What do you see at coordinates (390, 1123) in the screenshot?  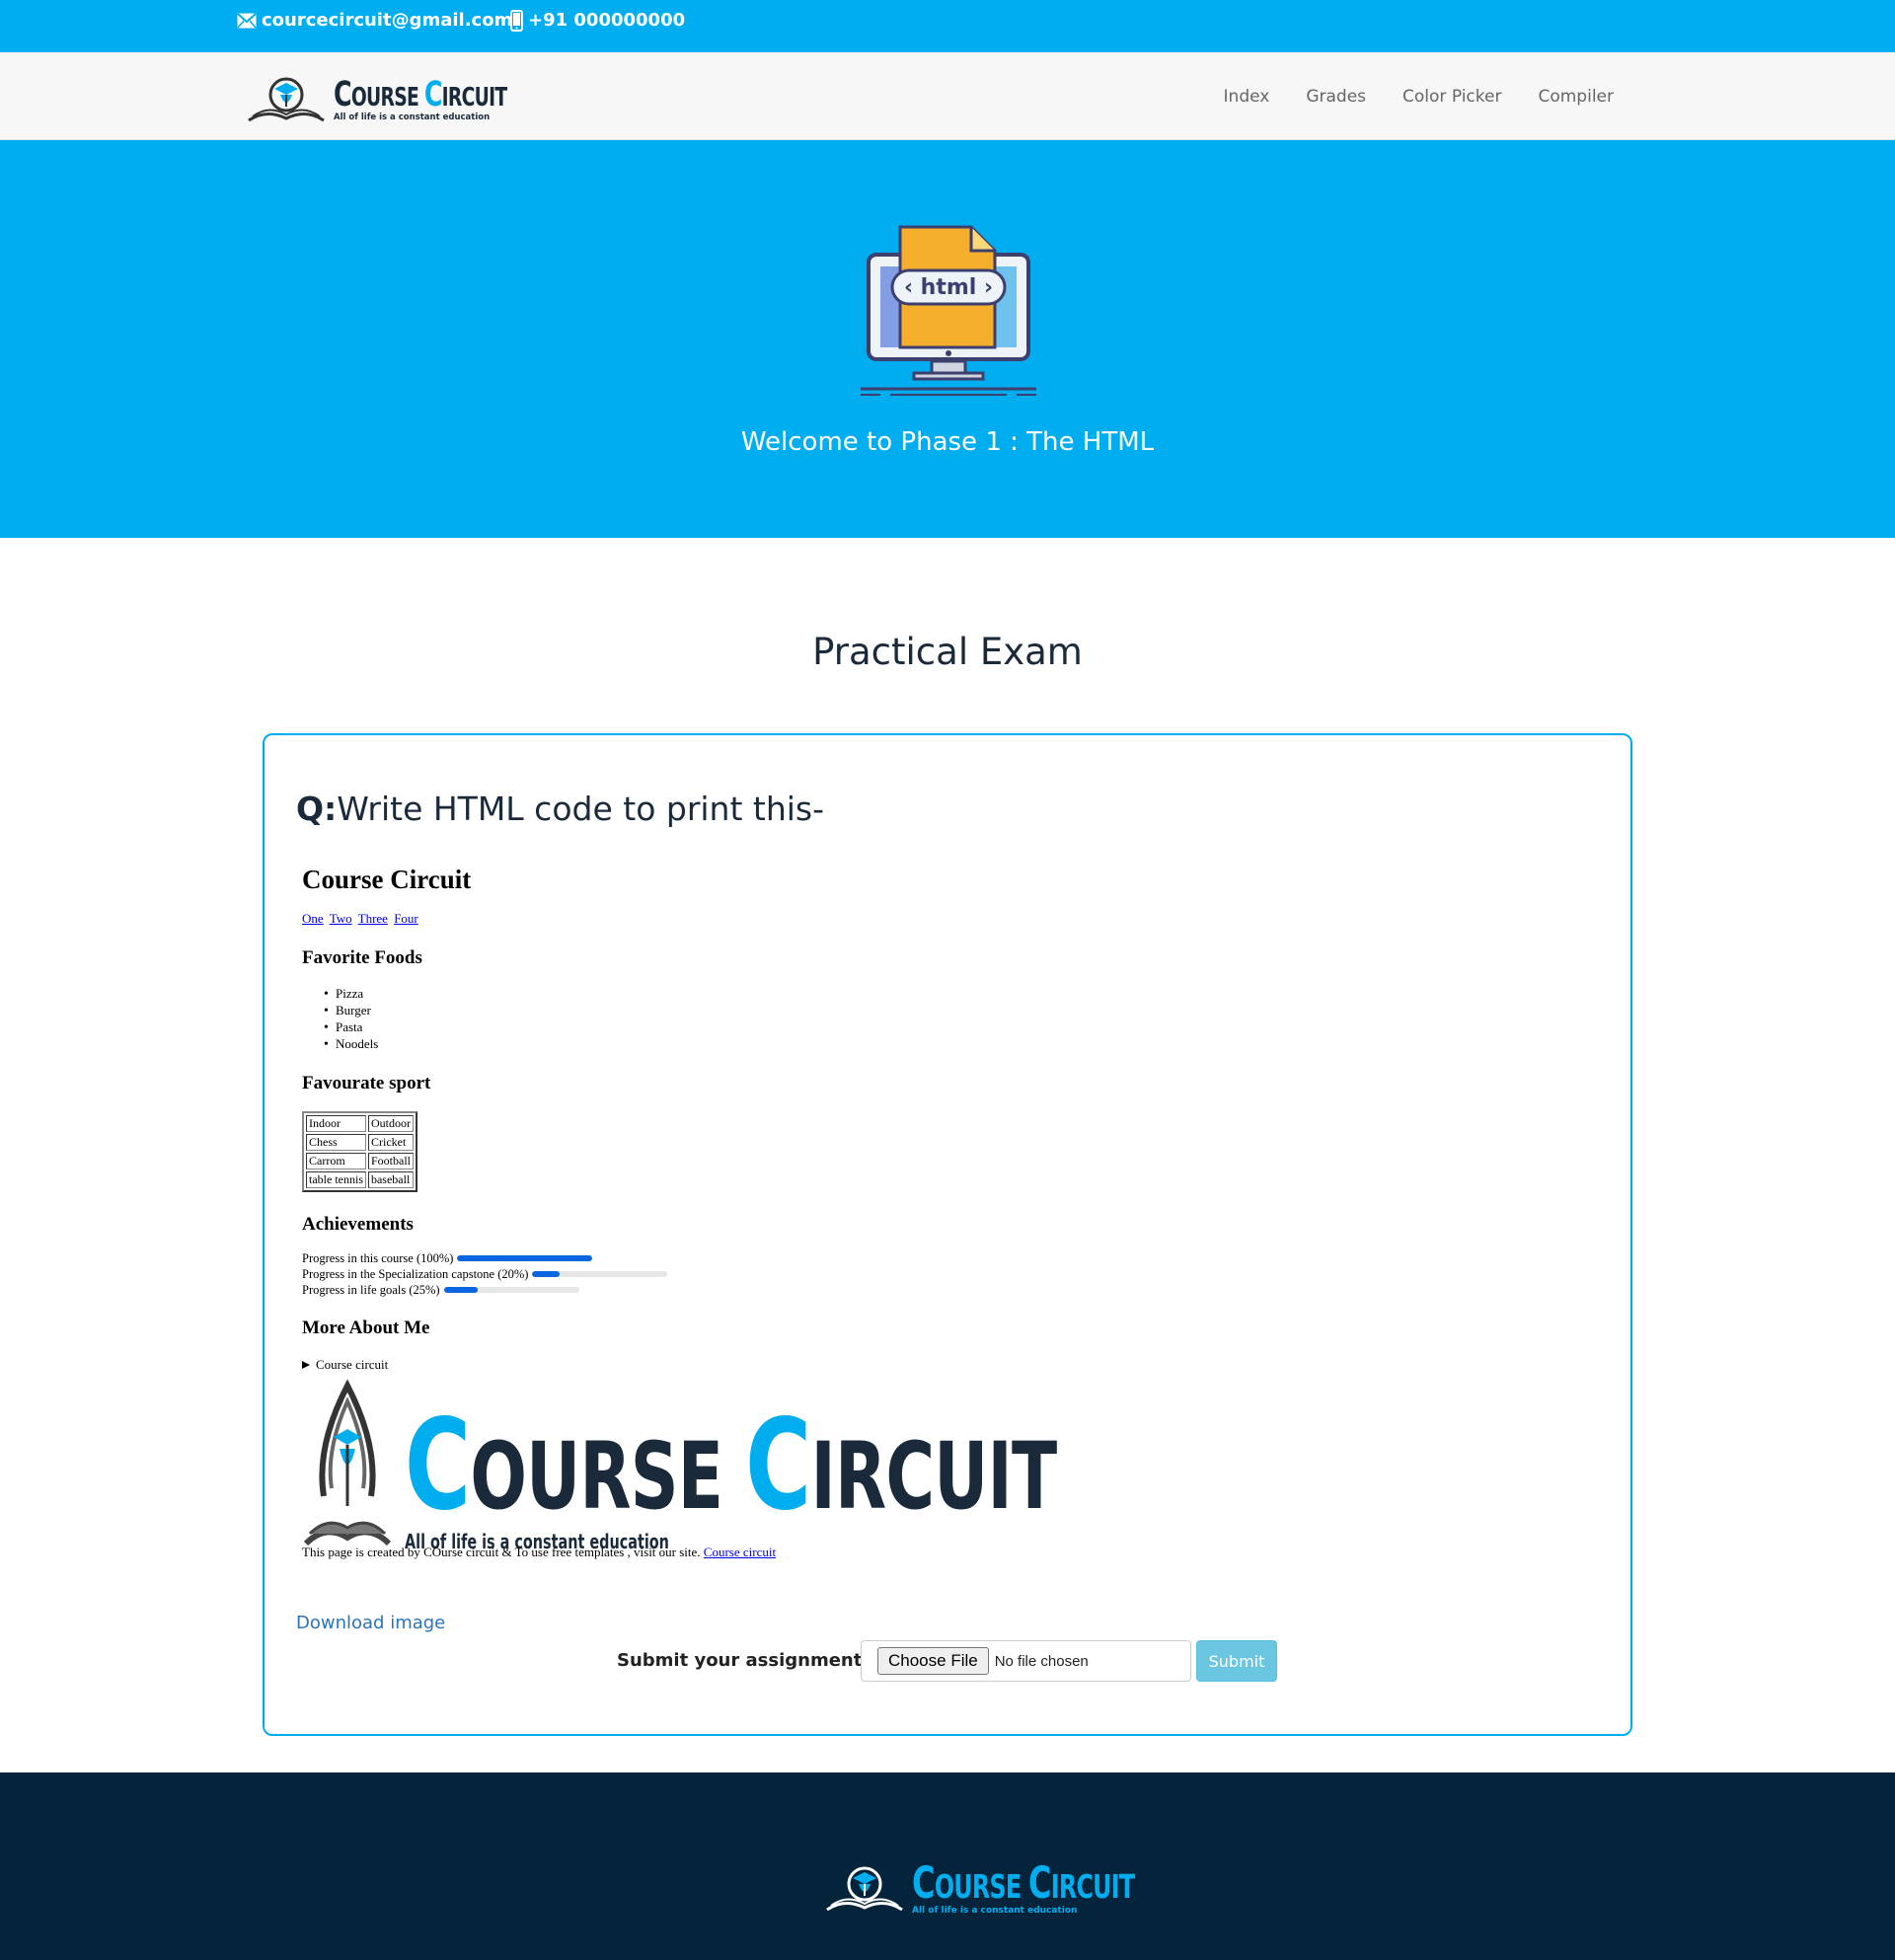 I see `table-cell: Outdoor` at bounding box center [390, 1123].